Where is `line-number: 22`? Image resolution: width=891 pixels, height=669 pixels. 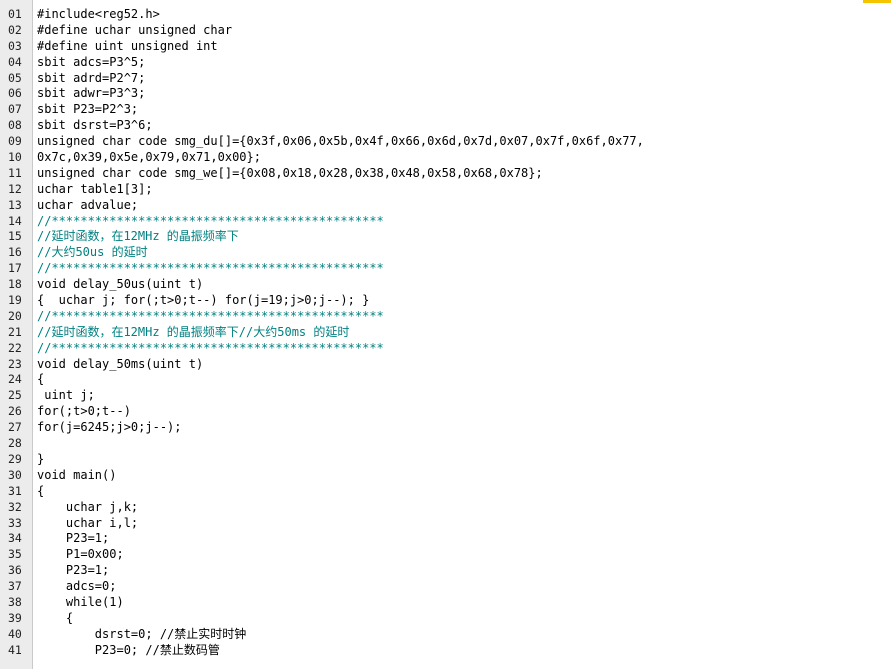 line-number: 22 is located at coordinates (15, 347).